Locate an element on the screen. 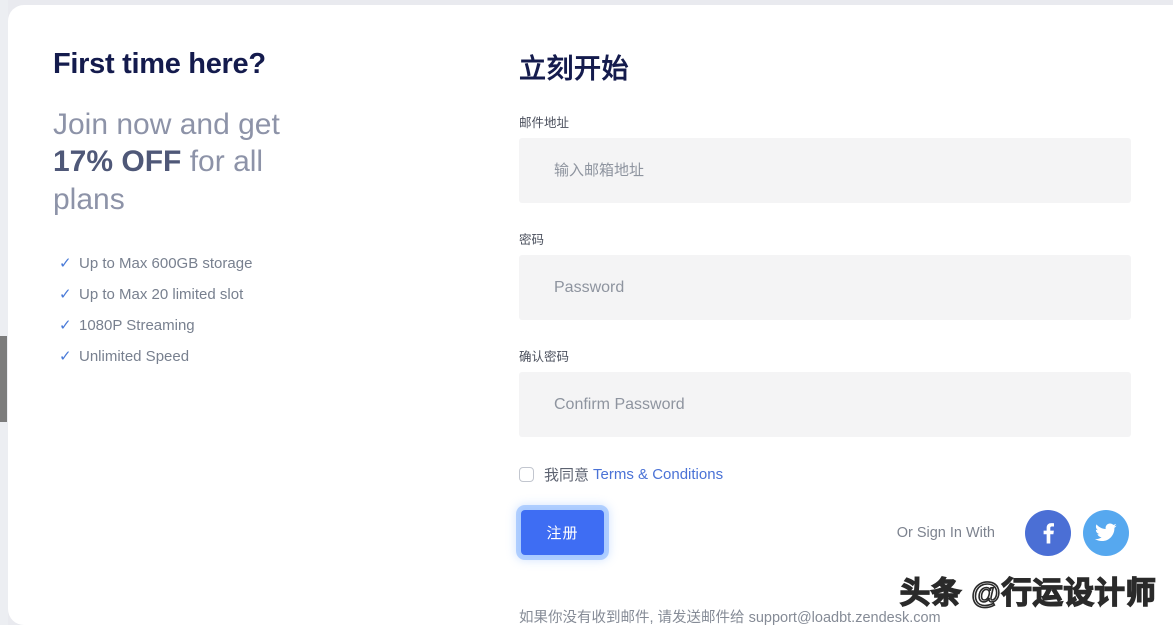  social-signin-group: Or Sign In With is located at coordinates (1012, 532).